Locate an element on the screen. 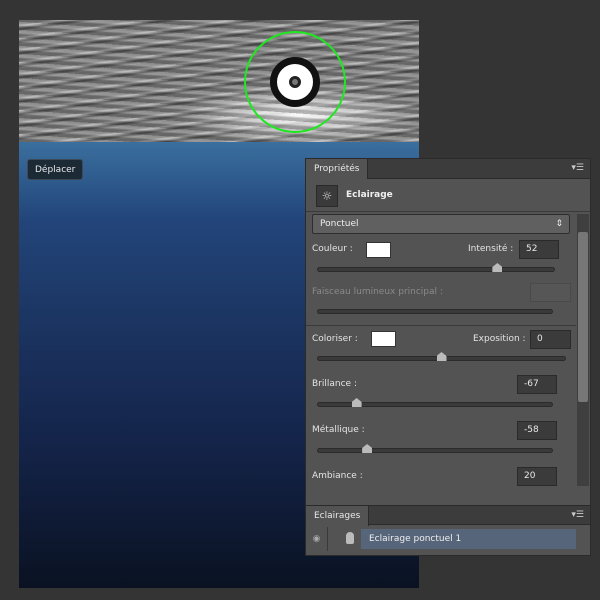 The image size is (600, 600). exposure-slider-thumb is located at coordinates (441, 356).